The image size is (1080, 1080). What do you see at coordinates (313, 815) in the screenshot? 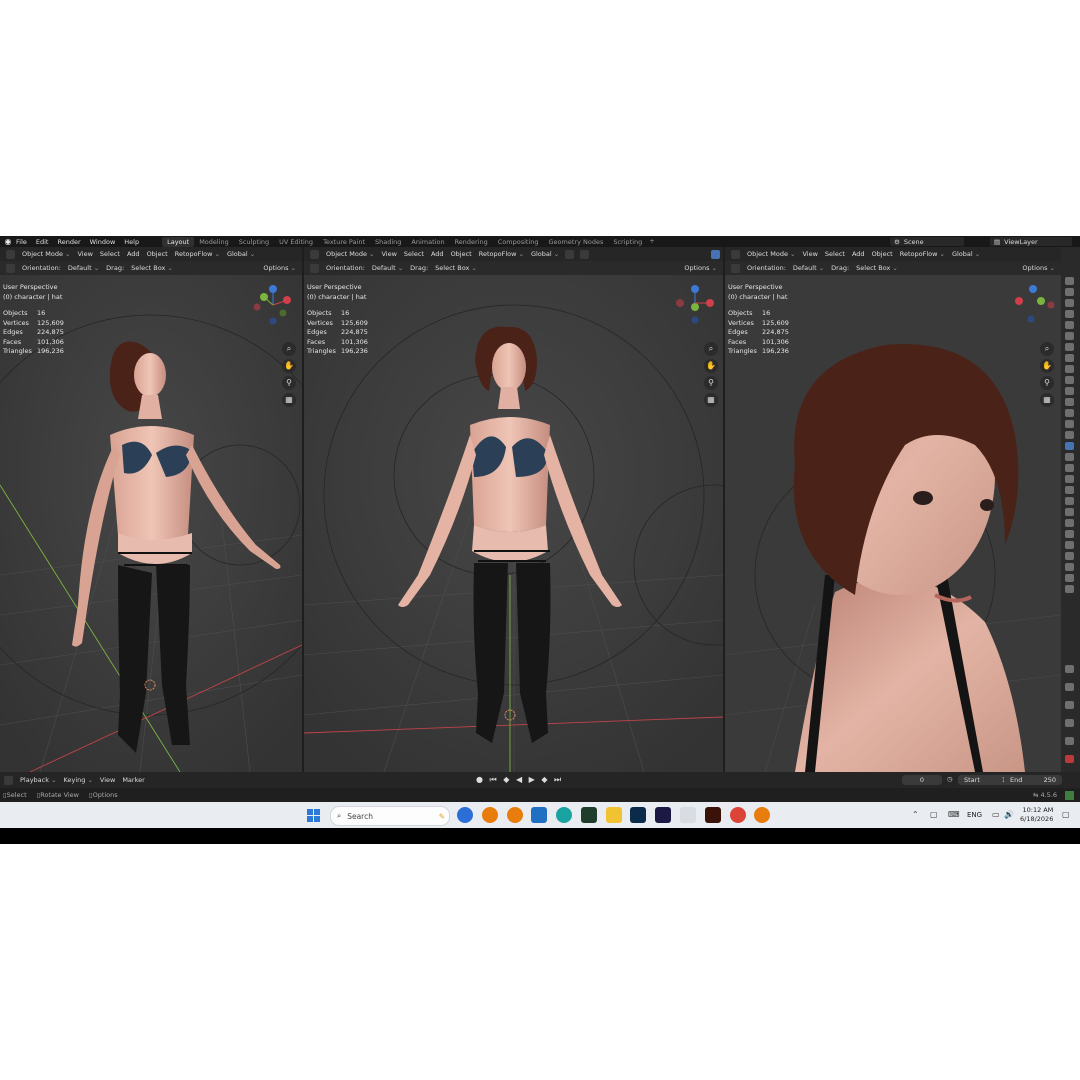
I see `windows-start-icon` at bounding box center [313, 815].